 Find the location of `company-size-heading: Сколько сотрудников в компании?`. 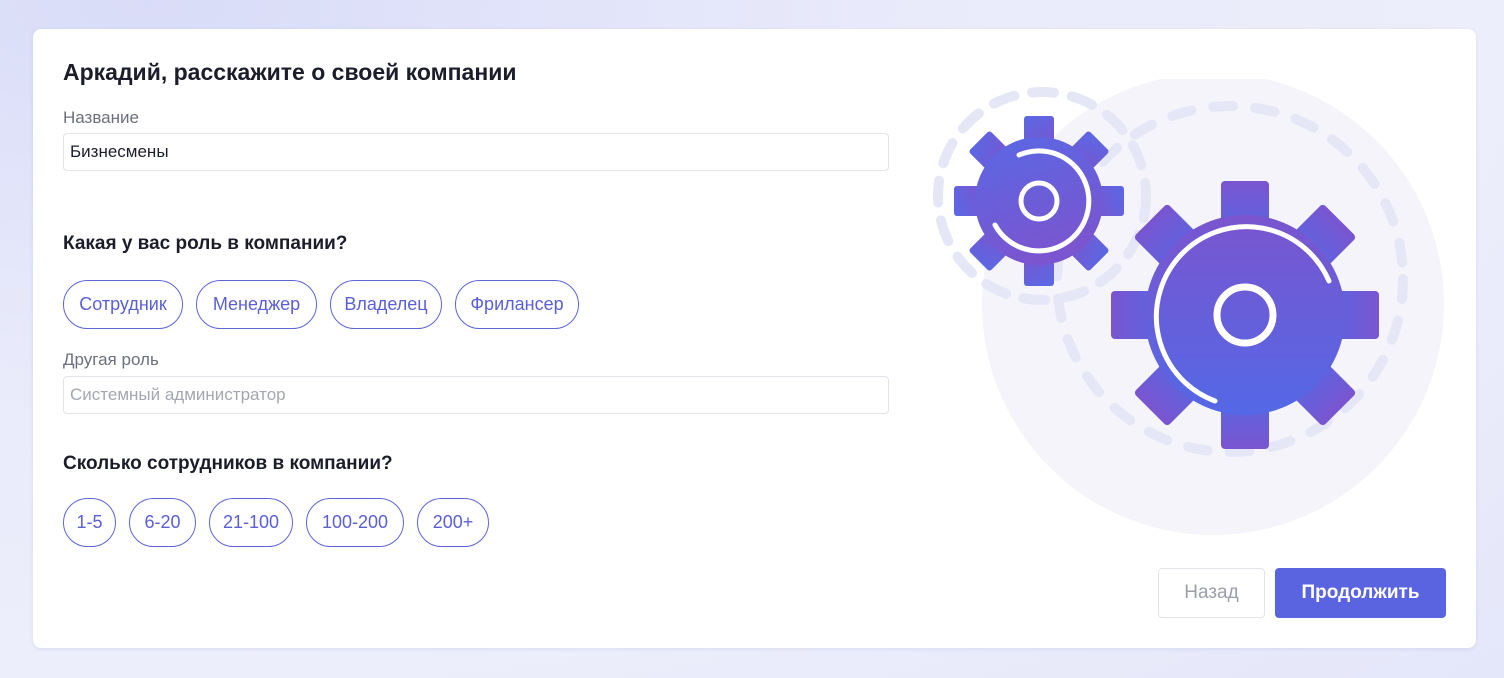

company-size-heading: Сколько сотрудников в компании? is located at coordinates (228, 463).